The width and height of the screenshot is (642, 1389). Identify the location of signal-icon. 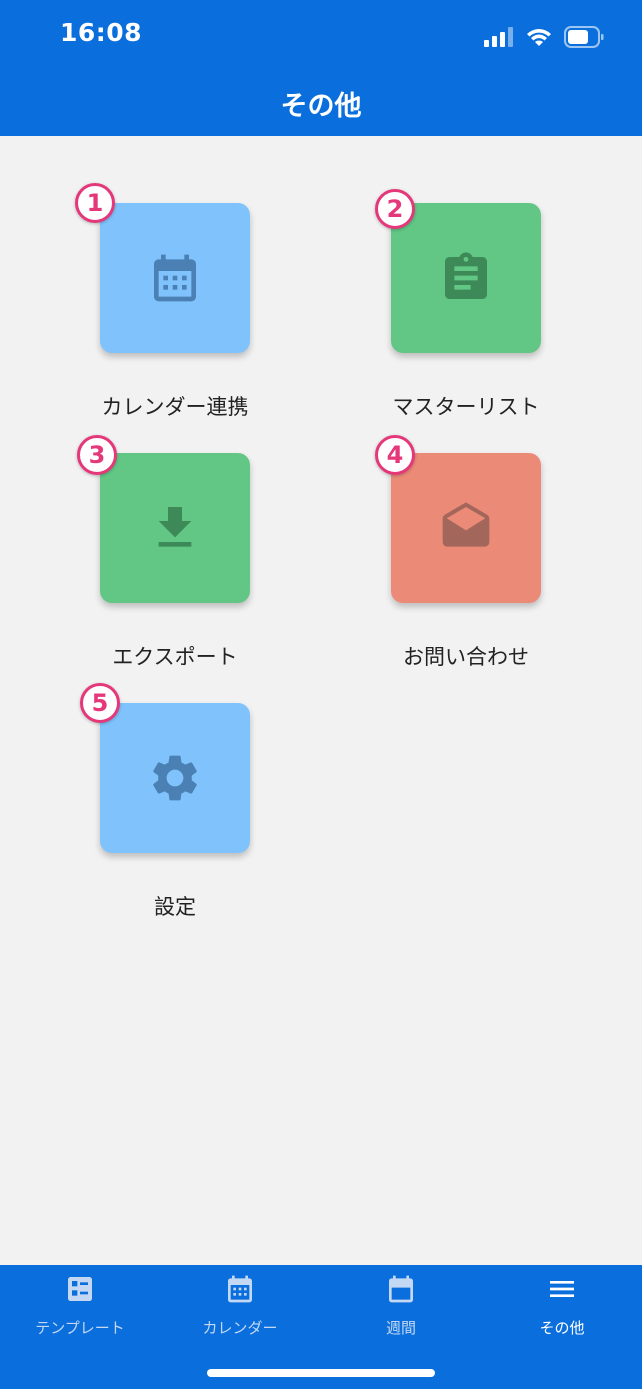
(498, 37).